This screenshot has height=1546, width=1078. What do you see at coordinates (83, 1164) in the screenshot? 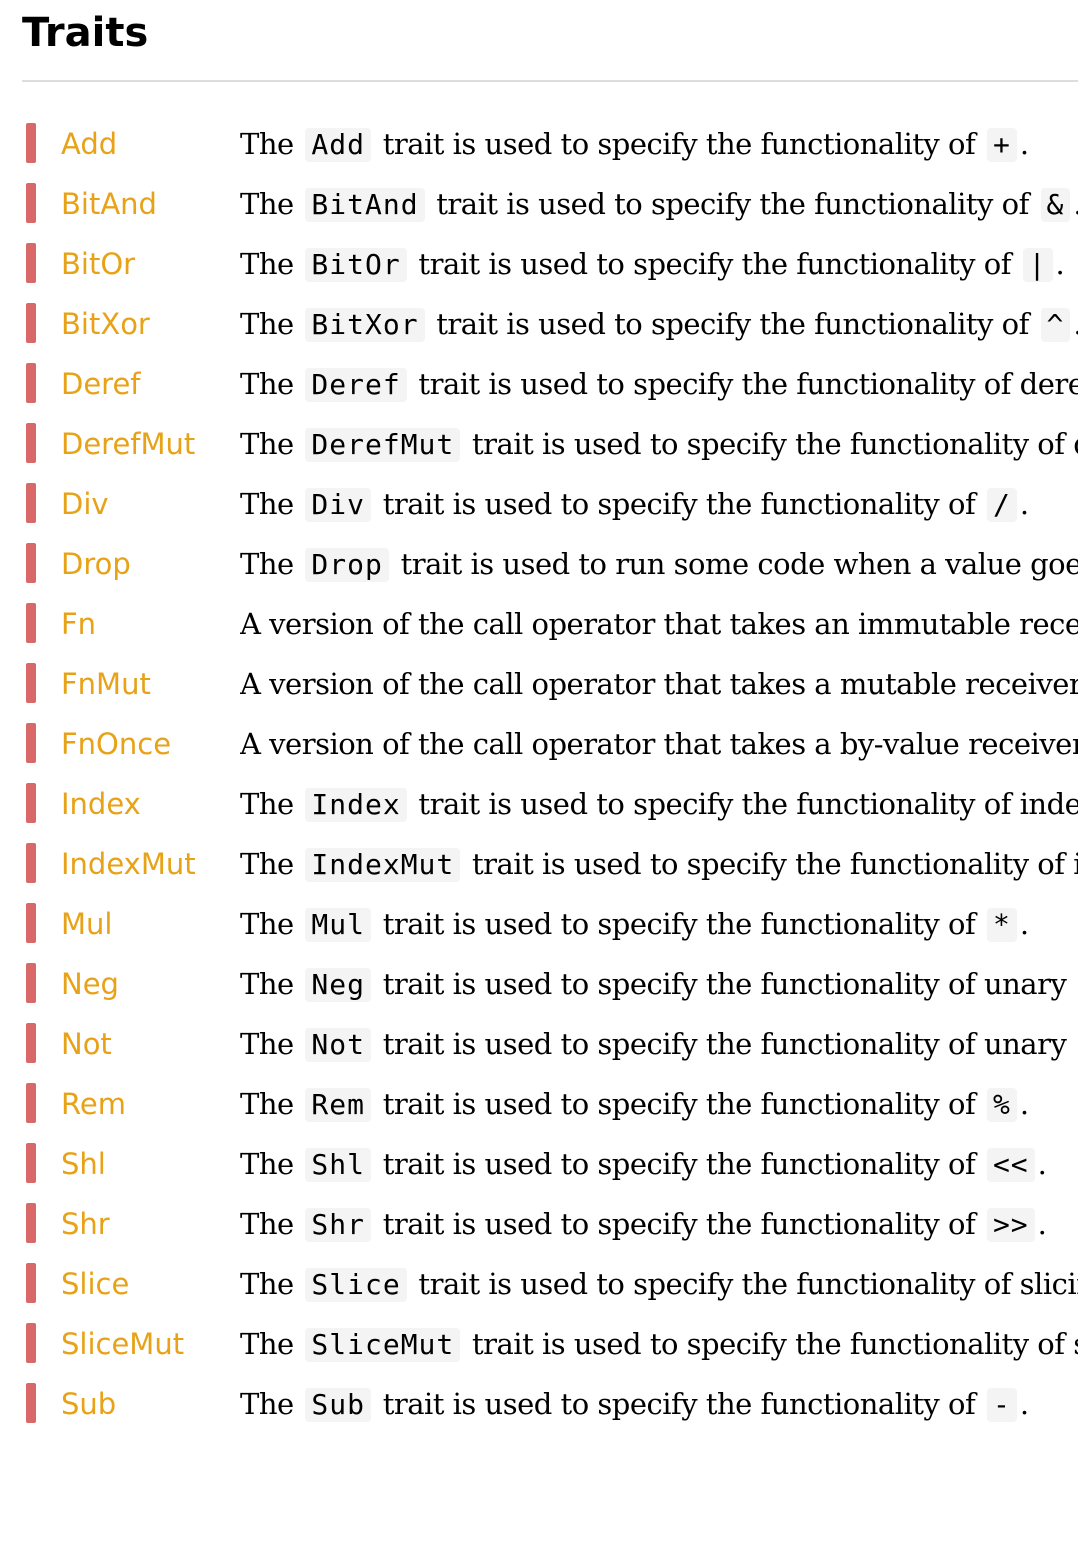
I see `trait-link-shl: Shl` at bounding box center [83, 1164].